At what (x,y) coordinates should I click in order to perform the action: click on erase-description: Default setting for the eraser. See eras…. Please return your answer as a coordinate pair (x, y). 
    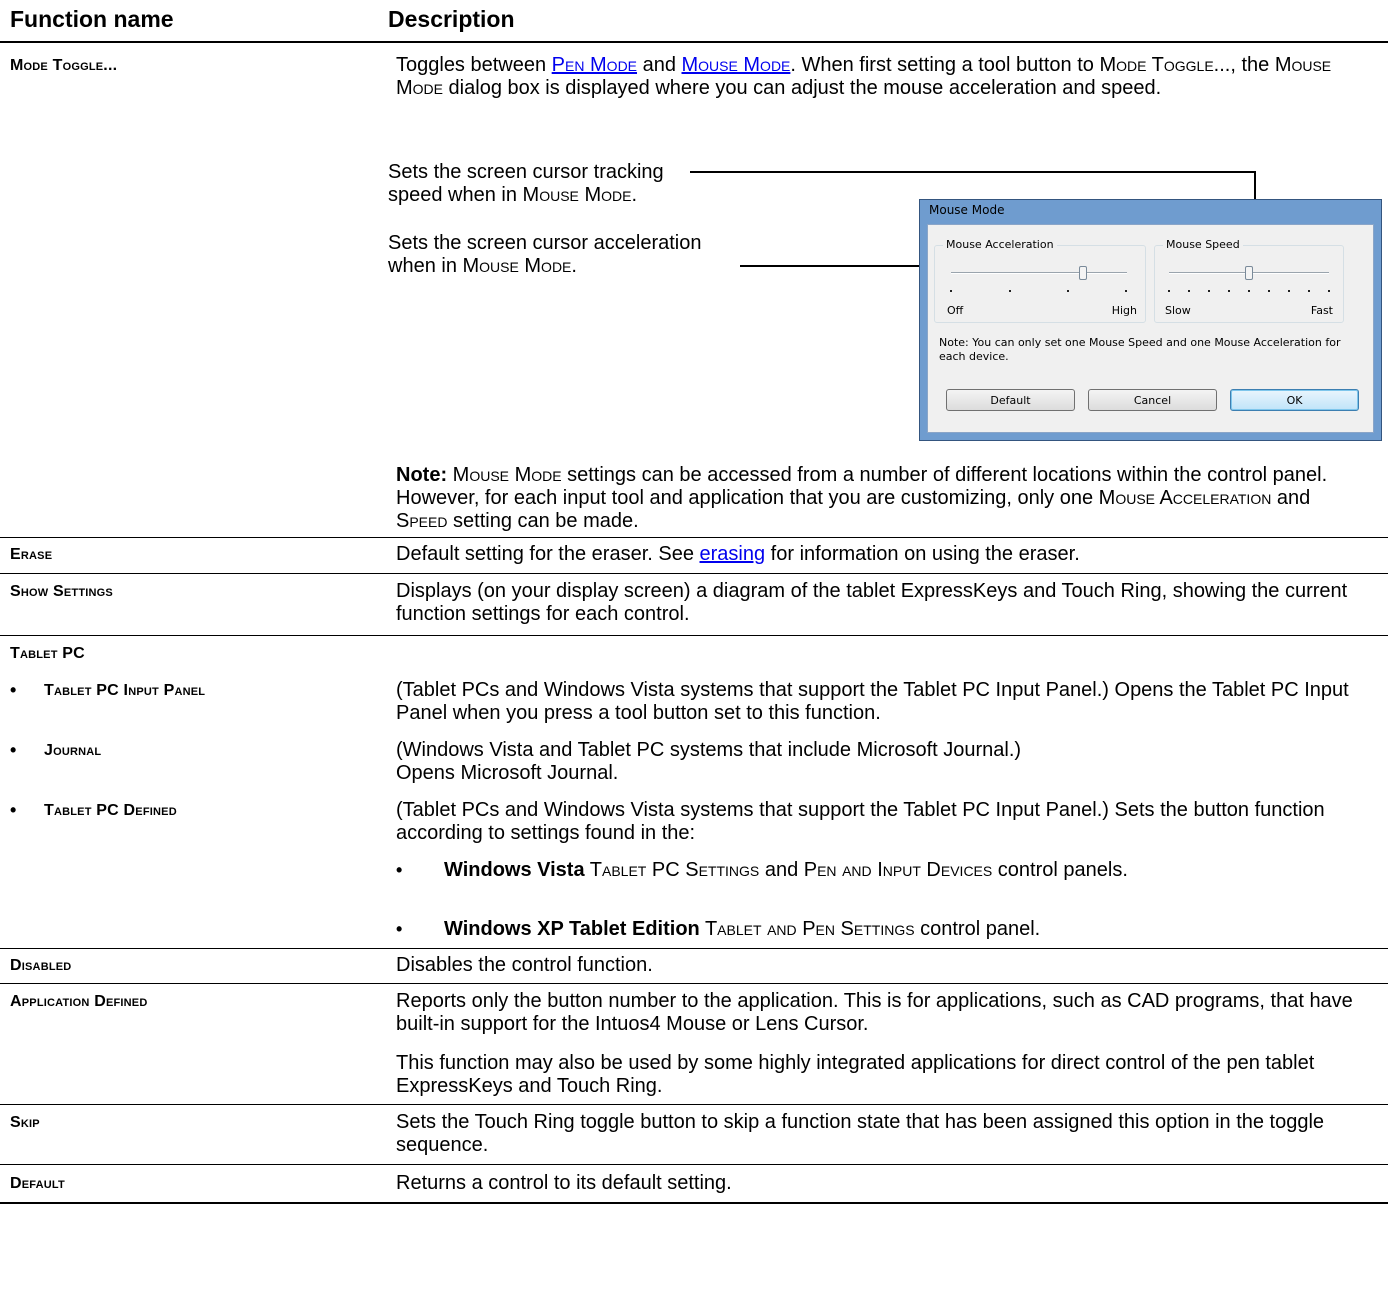
    Looking at the image, I should click on (738, 554).